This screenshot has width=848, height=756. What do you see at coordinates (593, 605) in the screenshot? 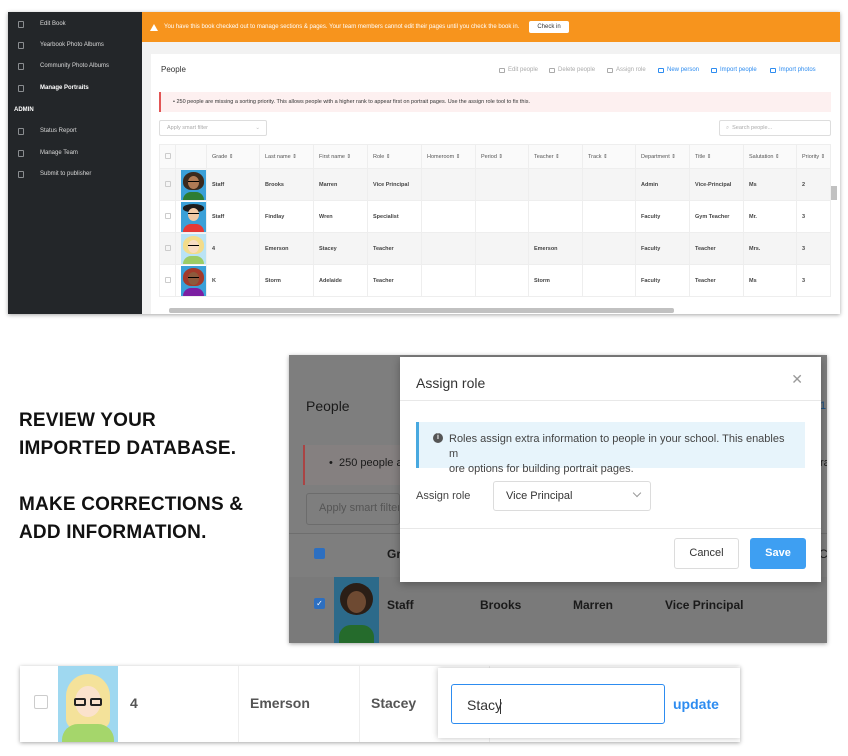
I see `bg-cell-first-name: Marren` at bounding box center [593, 605].